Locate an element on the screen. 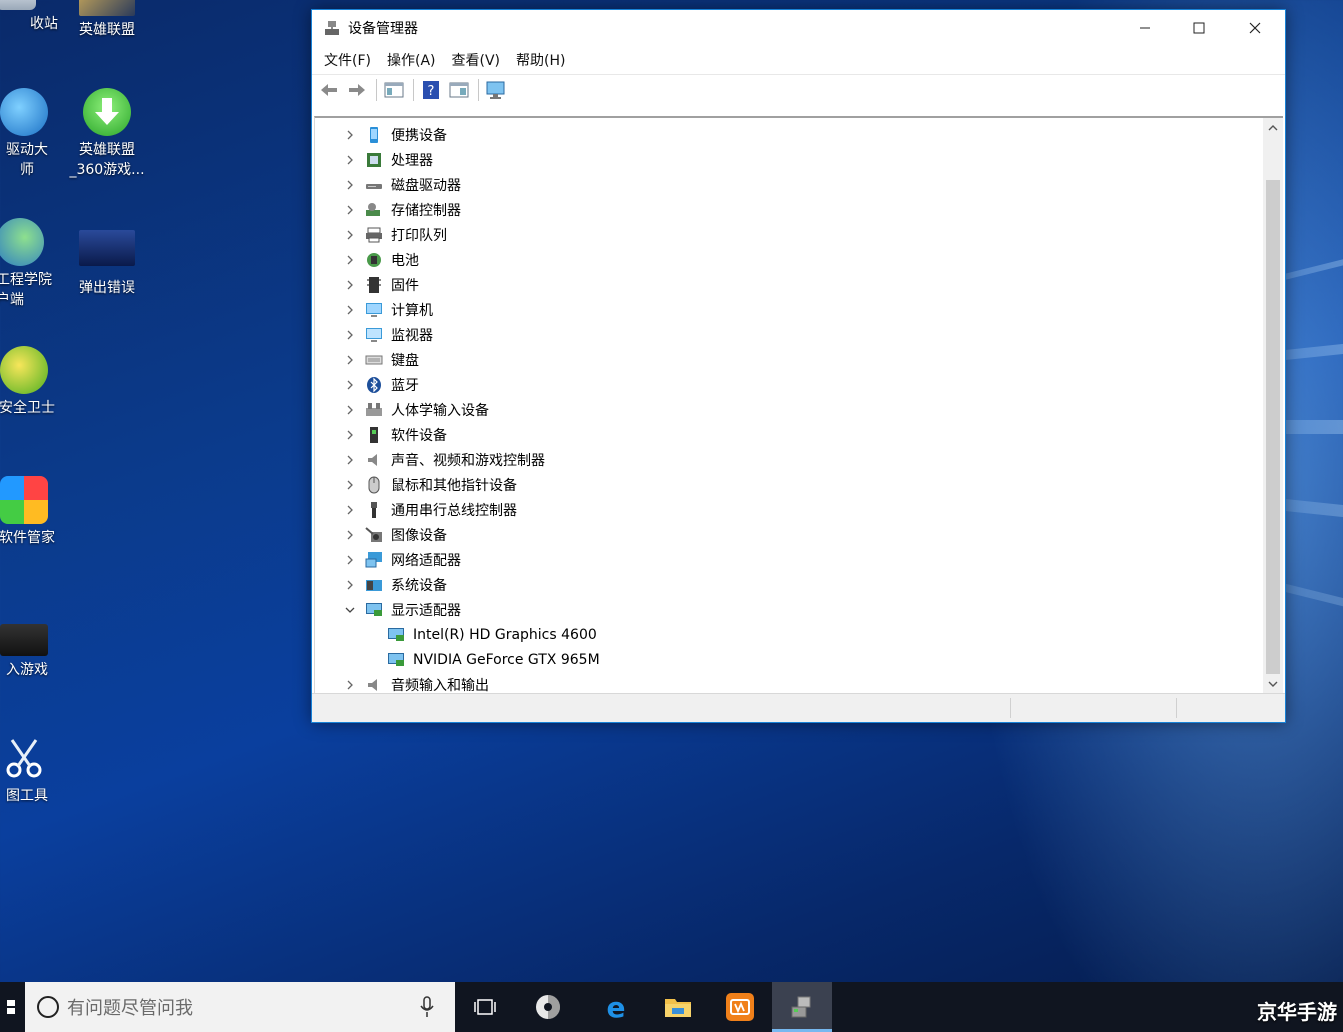 The width and height of the screenshot is (1343, 1032). tree-category-item: 网络适配器 is located at coordinates (402, 559).